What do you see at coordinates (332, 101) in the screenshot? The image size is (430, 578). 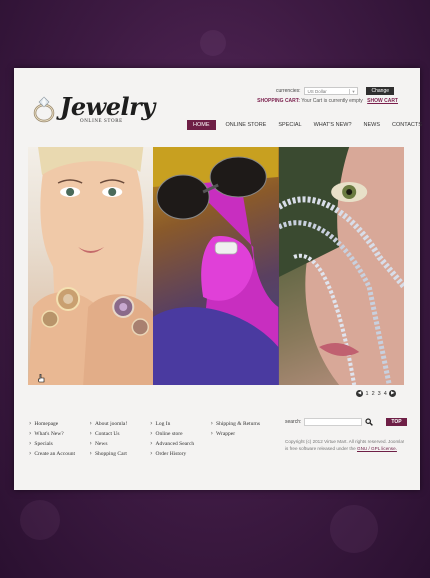 I see `cart-status-text: Your Cart is currently empty` at bounding box center [332, 101].